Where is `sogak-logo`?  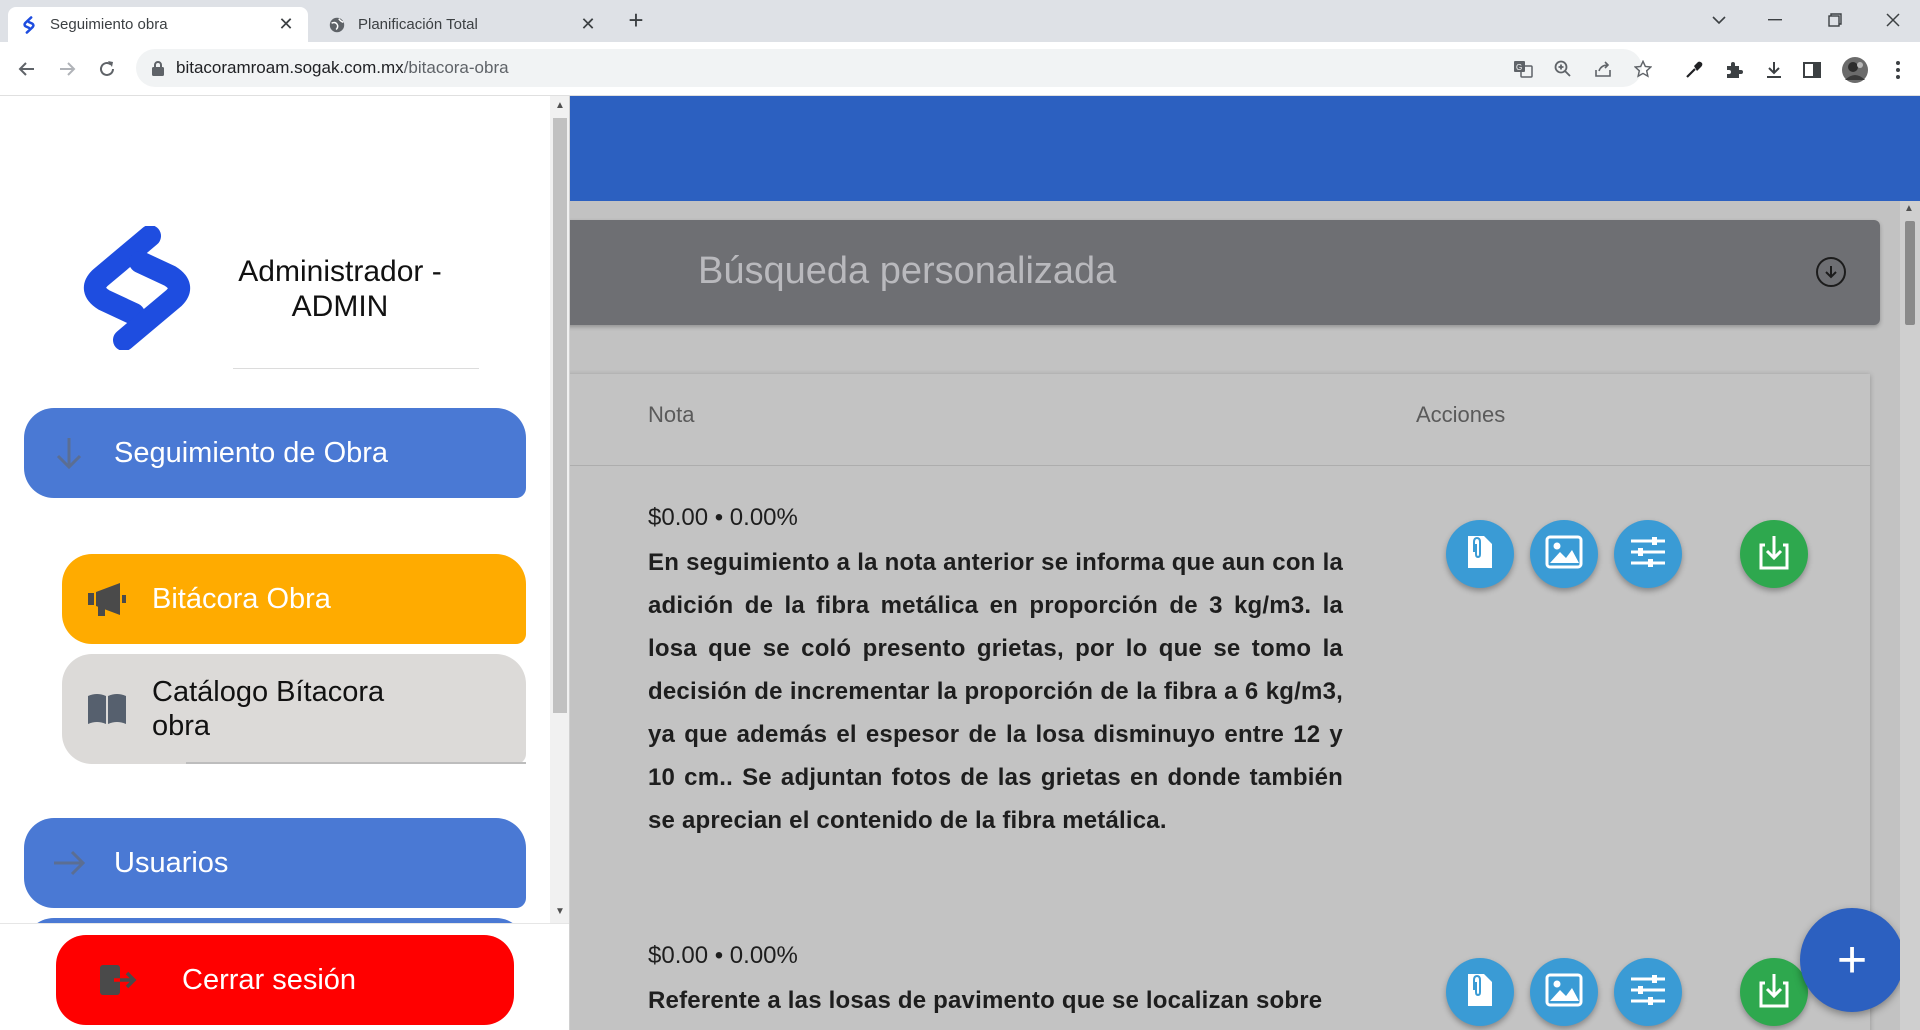 sogak-logo is located at coordinates (137, 288).